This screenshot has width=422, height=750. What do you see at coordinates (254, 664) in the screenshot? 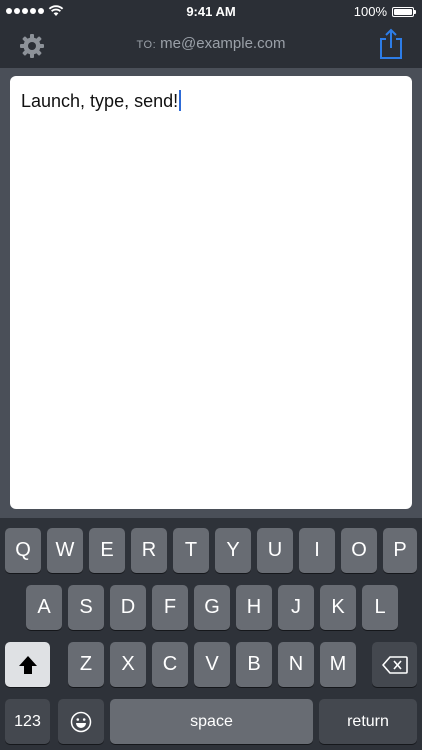
I see `key-b: B` at bounding box center [254, 664].